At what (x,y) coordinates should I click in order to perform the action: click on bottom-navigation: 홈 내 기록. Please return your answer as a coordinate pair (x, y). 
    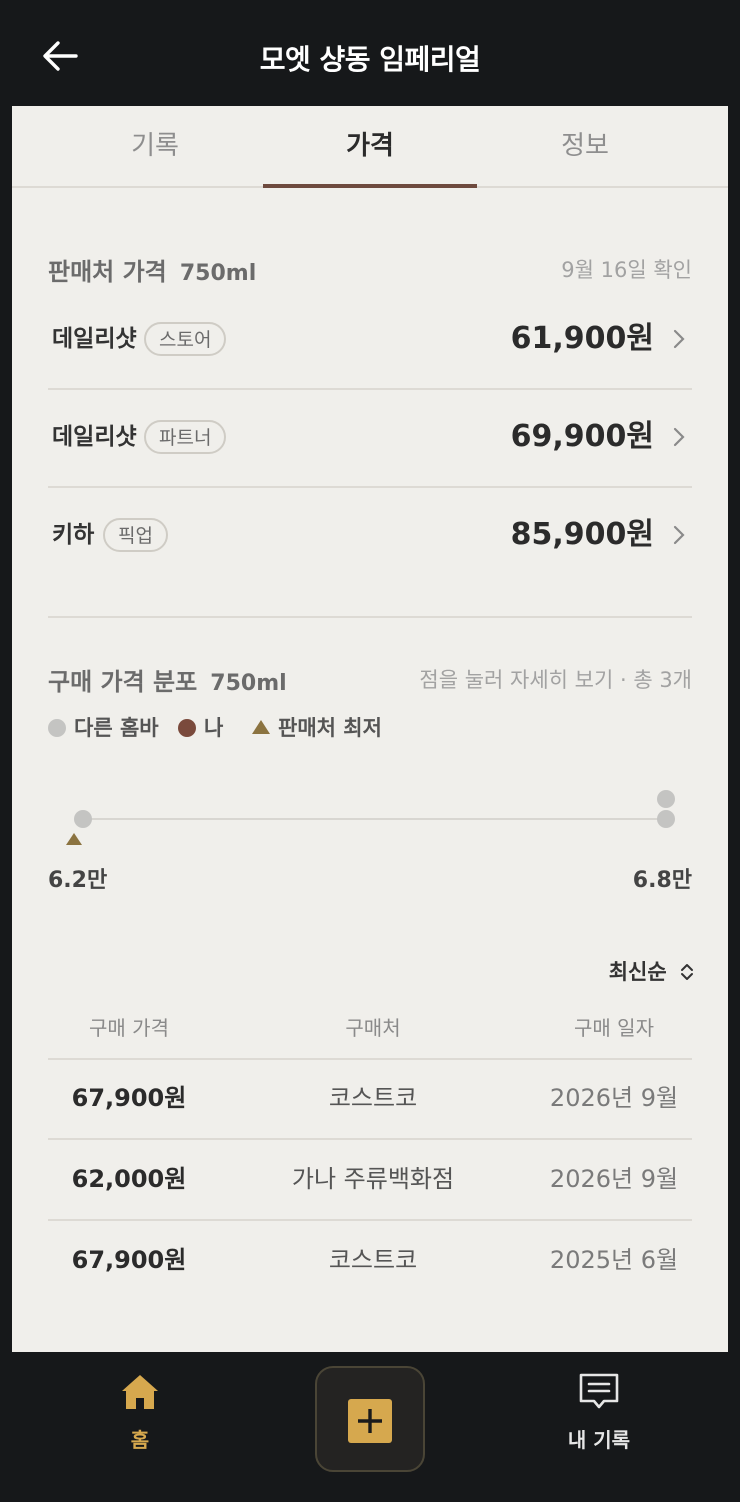
    Looking at the image, I should click on (370, 1427).